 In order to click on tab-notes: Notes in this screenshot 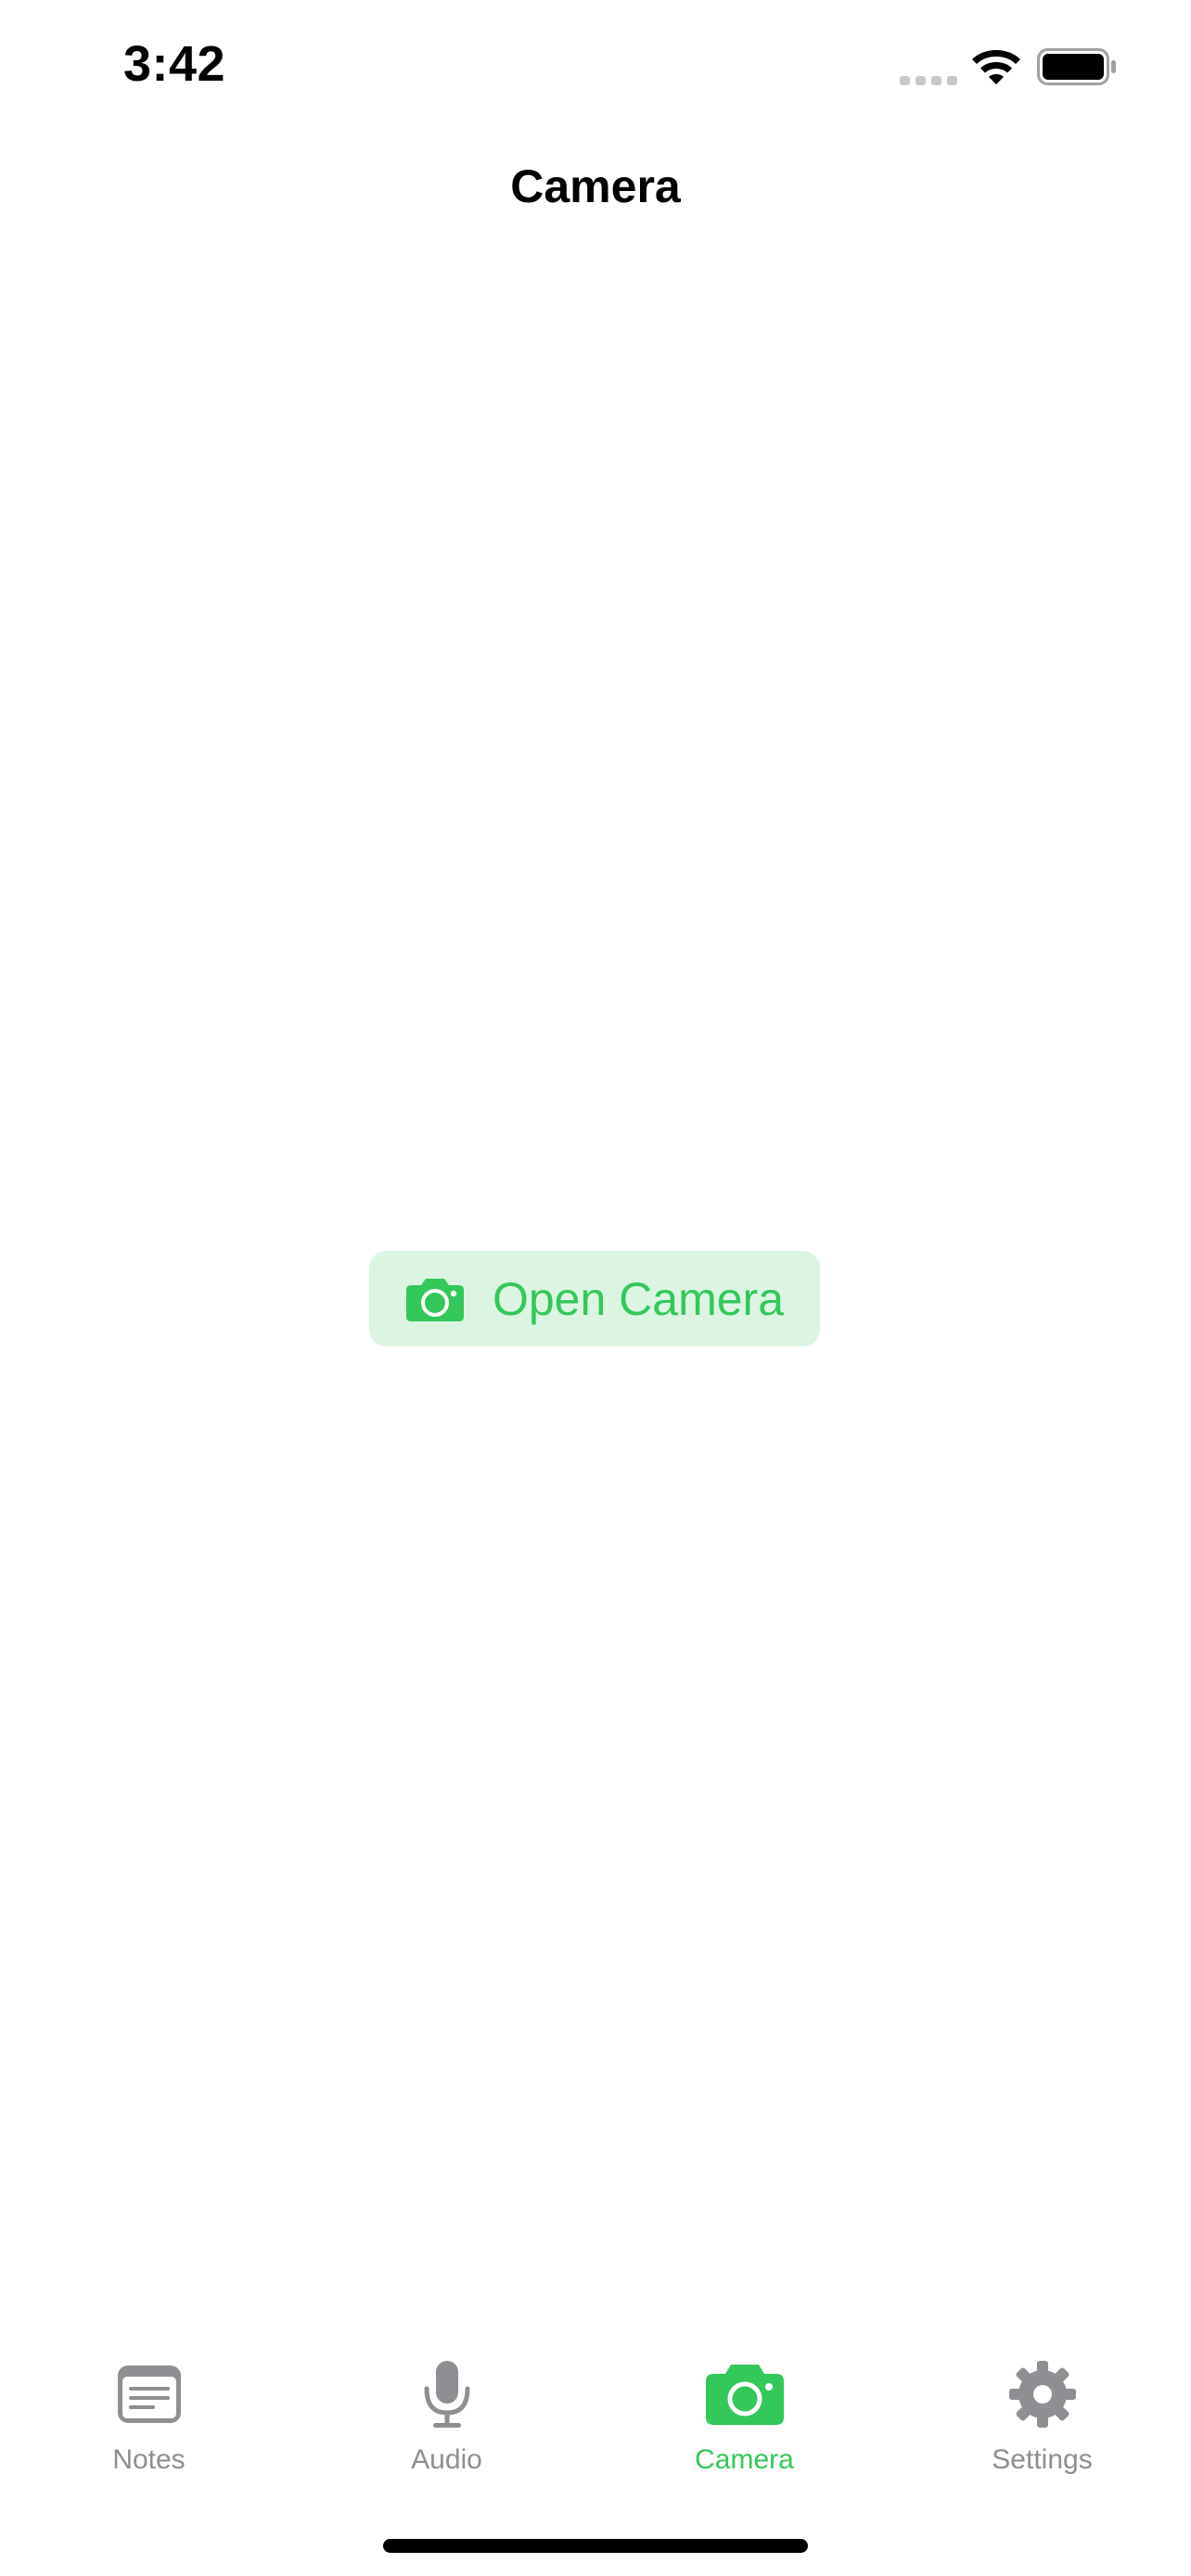, I will do `click(149, 2420)`.